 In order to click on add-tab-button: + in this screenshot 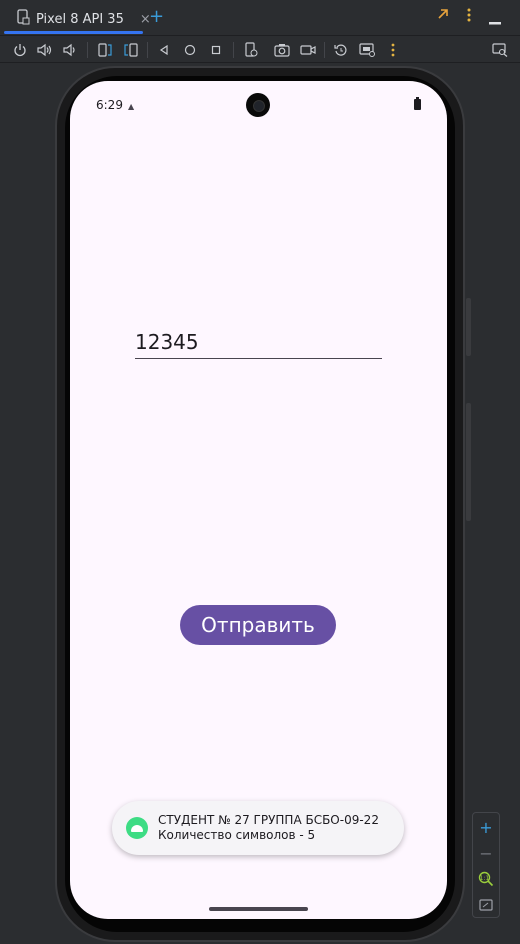, I will do `click(156, 17)`.